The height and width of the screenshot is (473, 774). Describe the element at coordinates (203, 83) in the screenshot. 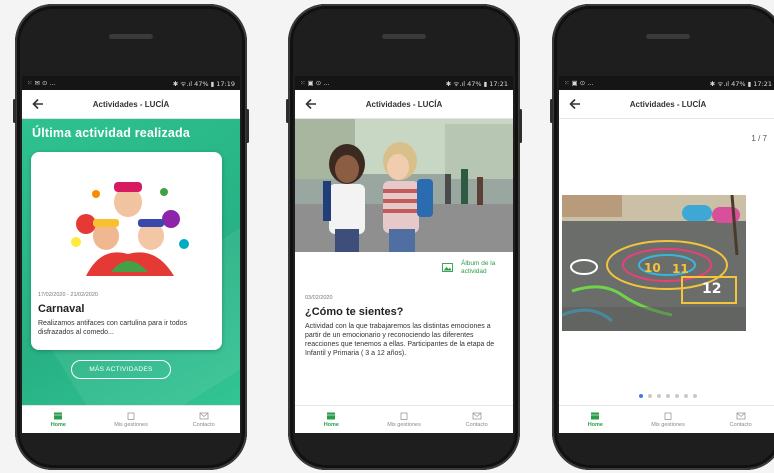

I see `status-right: ✱ ᯤ.ıl 47% ▮ 17:19` at that location.